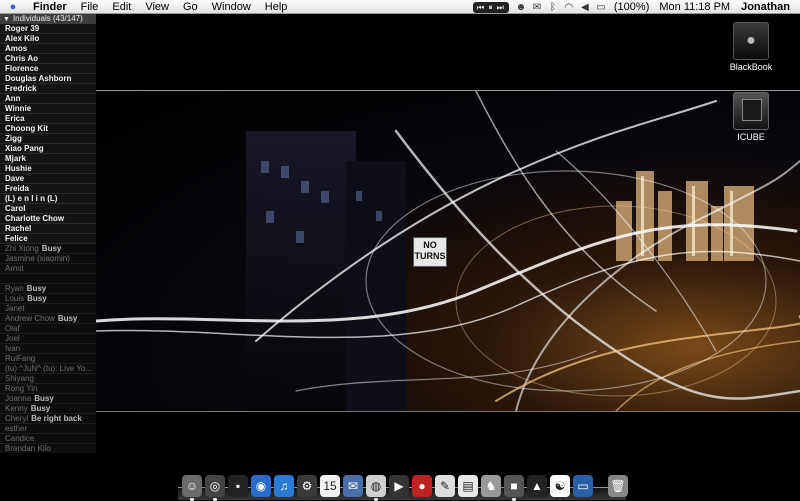 The image size is (800, 501). I want to click on contact-offline: Candice, so click(48, 439).